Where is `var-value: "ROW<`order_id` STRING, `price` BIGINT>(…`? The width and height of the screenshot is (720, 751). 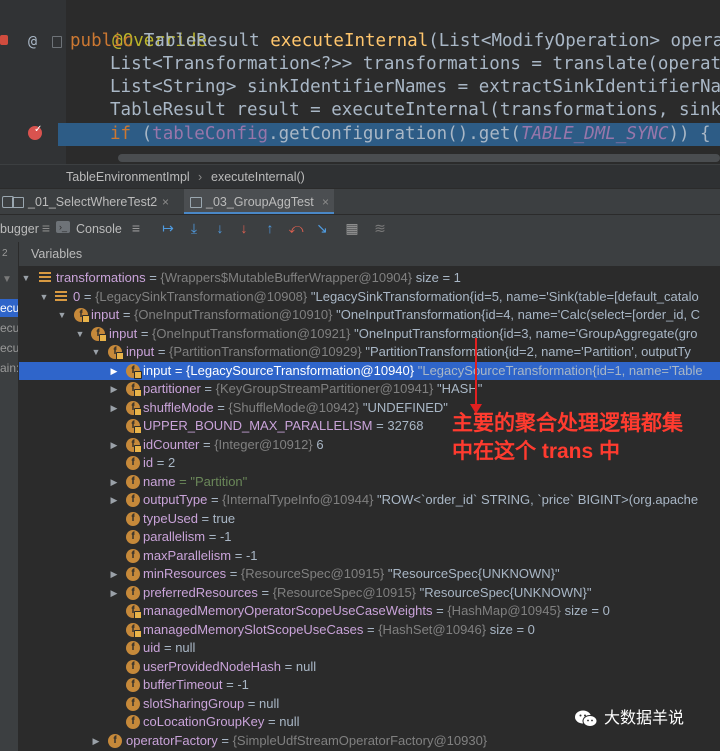
var-value: "ROW<`order_id` STRING, `price` BIGINT>(… is located at coordinates (538, 499).